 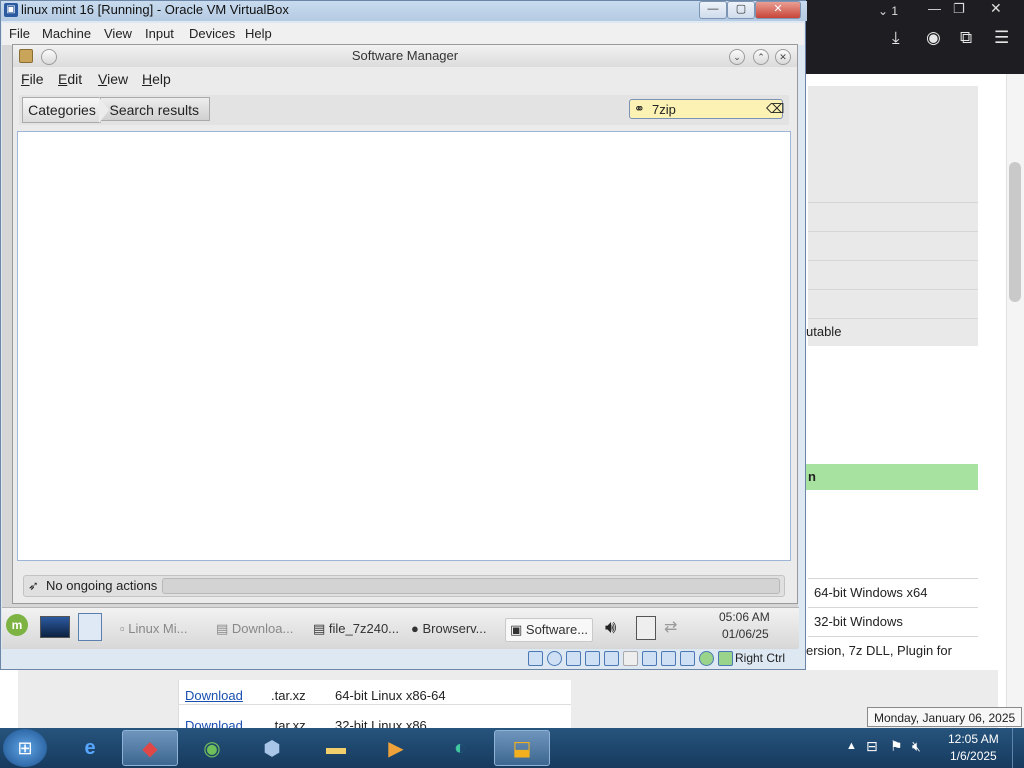 I want to click on menu-input: Input, so click(x=159, y=33).